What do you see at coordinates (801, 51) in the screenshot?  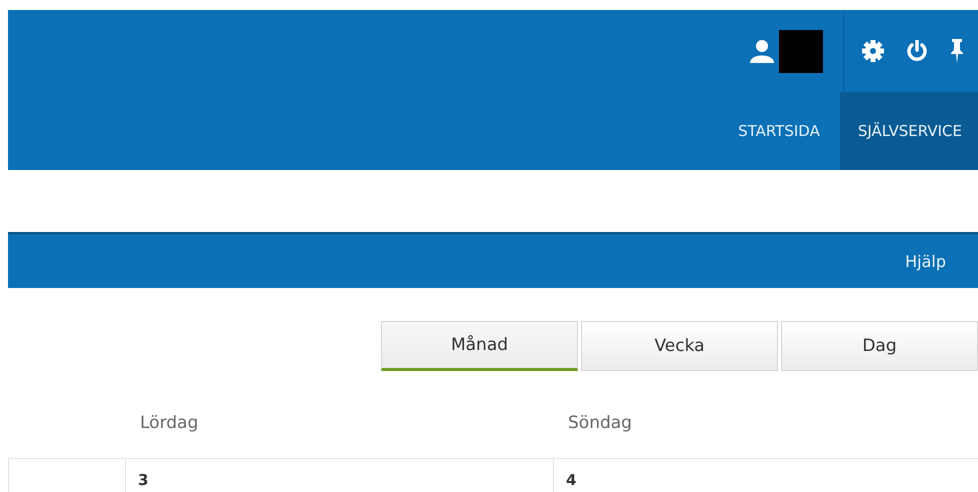 I see `redaction-block` at bounding box center [801, 51].